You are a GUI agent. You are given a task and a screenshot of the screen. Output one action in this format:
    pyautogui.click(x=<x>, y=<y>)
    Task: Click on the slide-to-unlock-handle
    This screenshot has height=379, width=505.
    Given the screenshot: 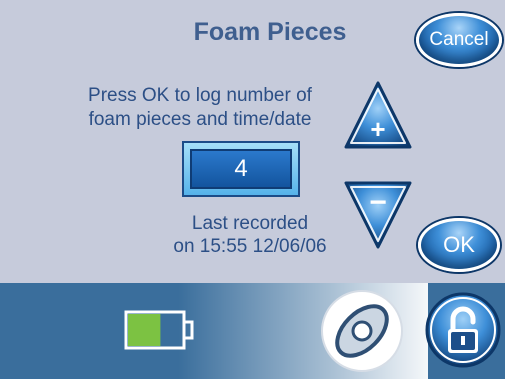 What is the action you would take?
    pyautogui.click(x=362, y=331)
    